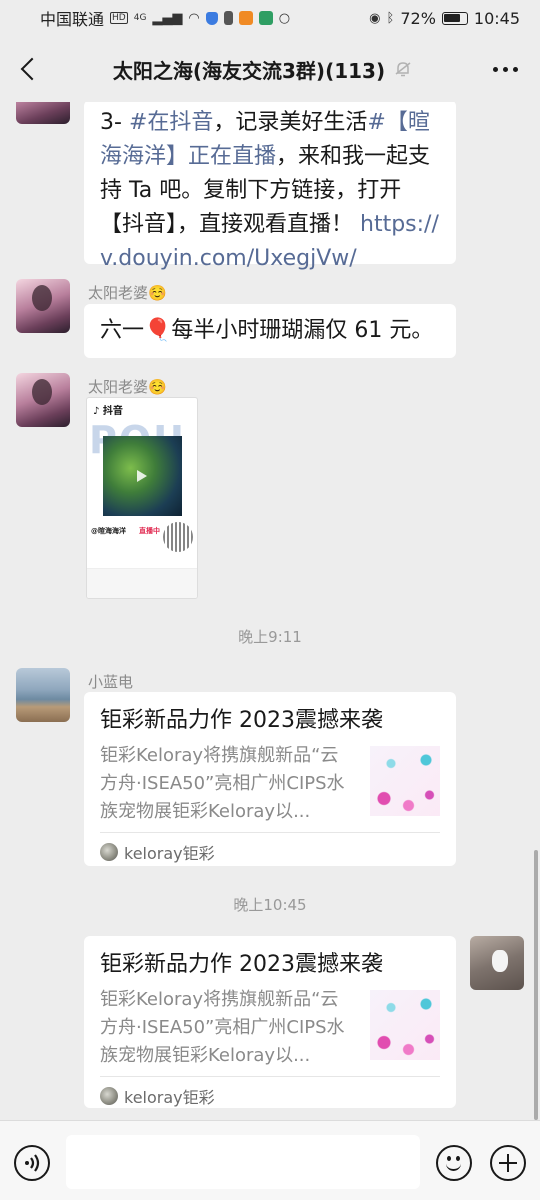  I want to click on live-preview-image, so click(142, 476).